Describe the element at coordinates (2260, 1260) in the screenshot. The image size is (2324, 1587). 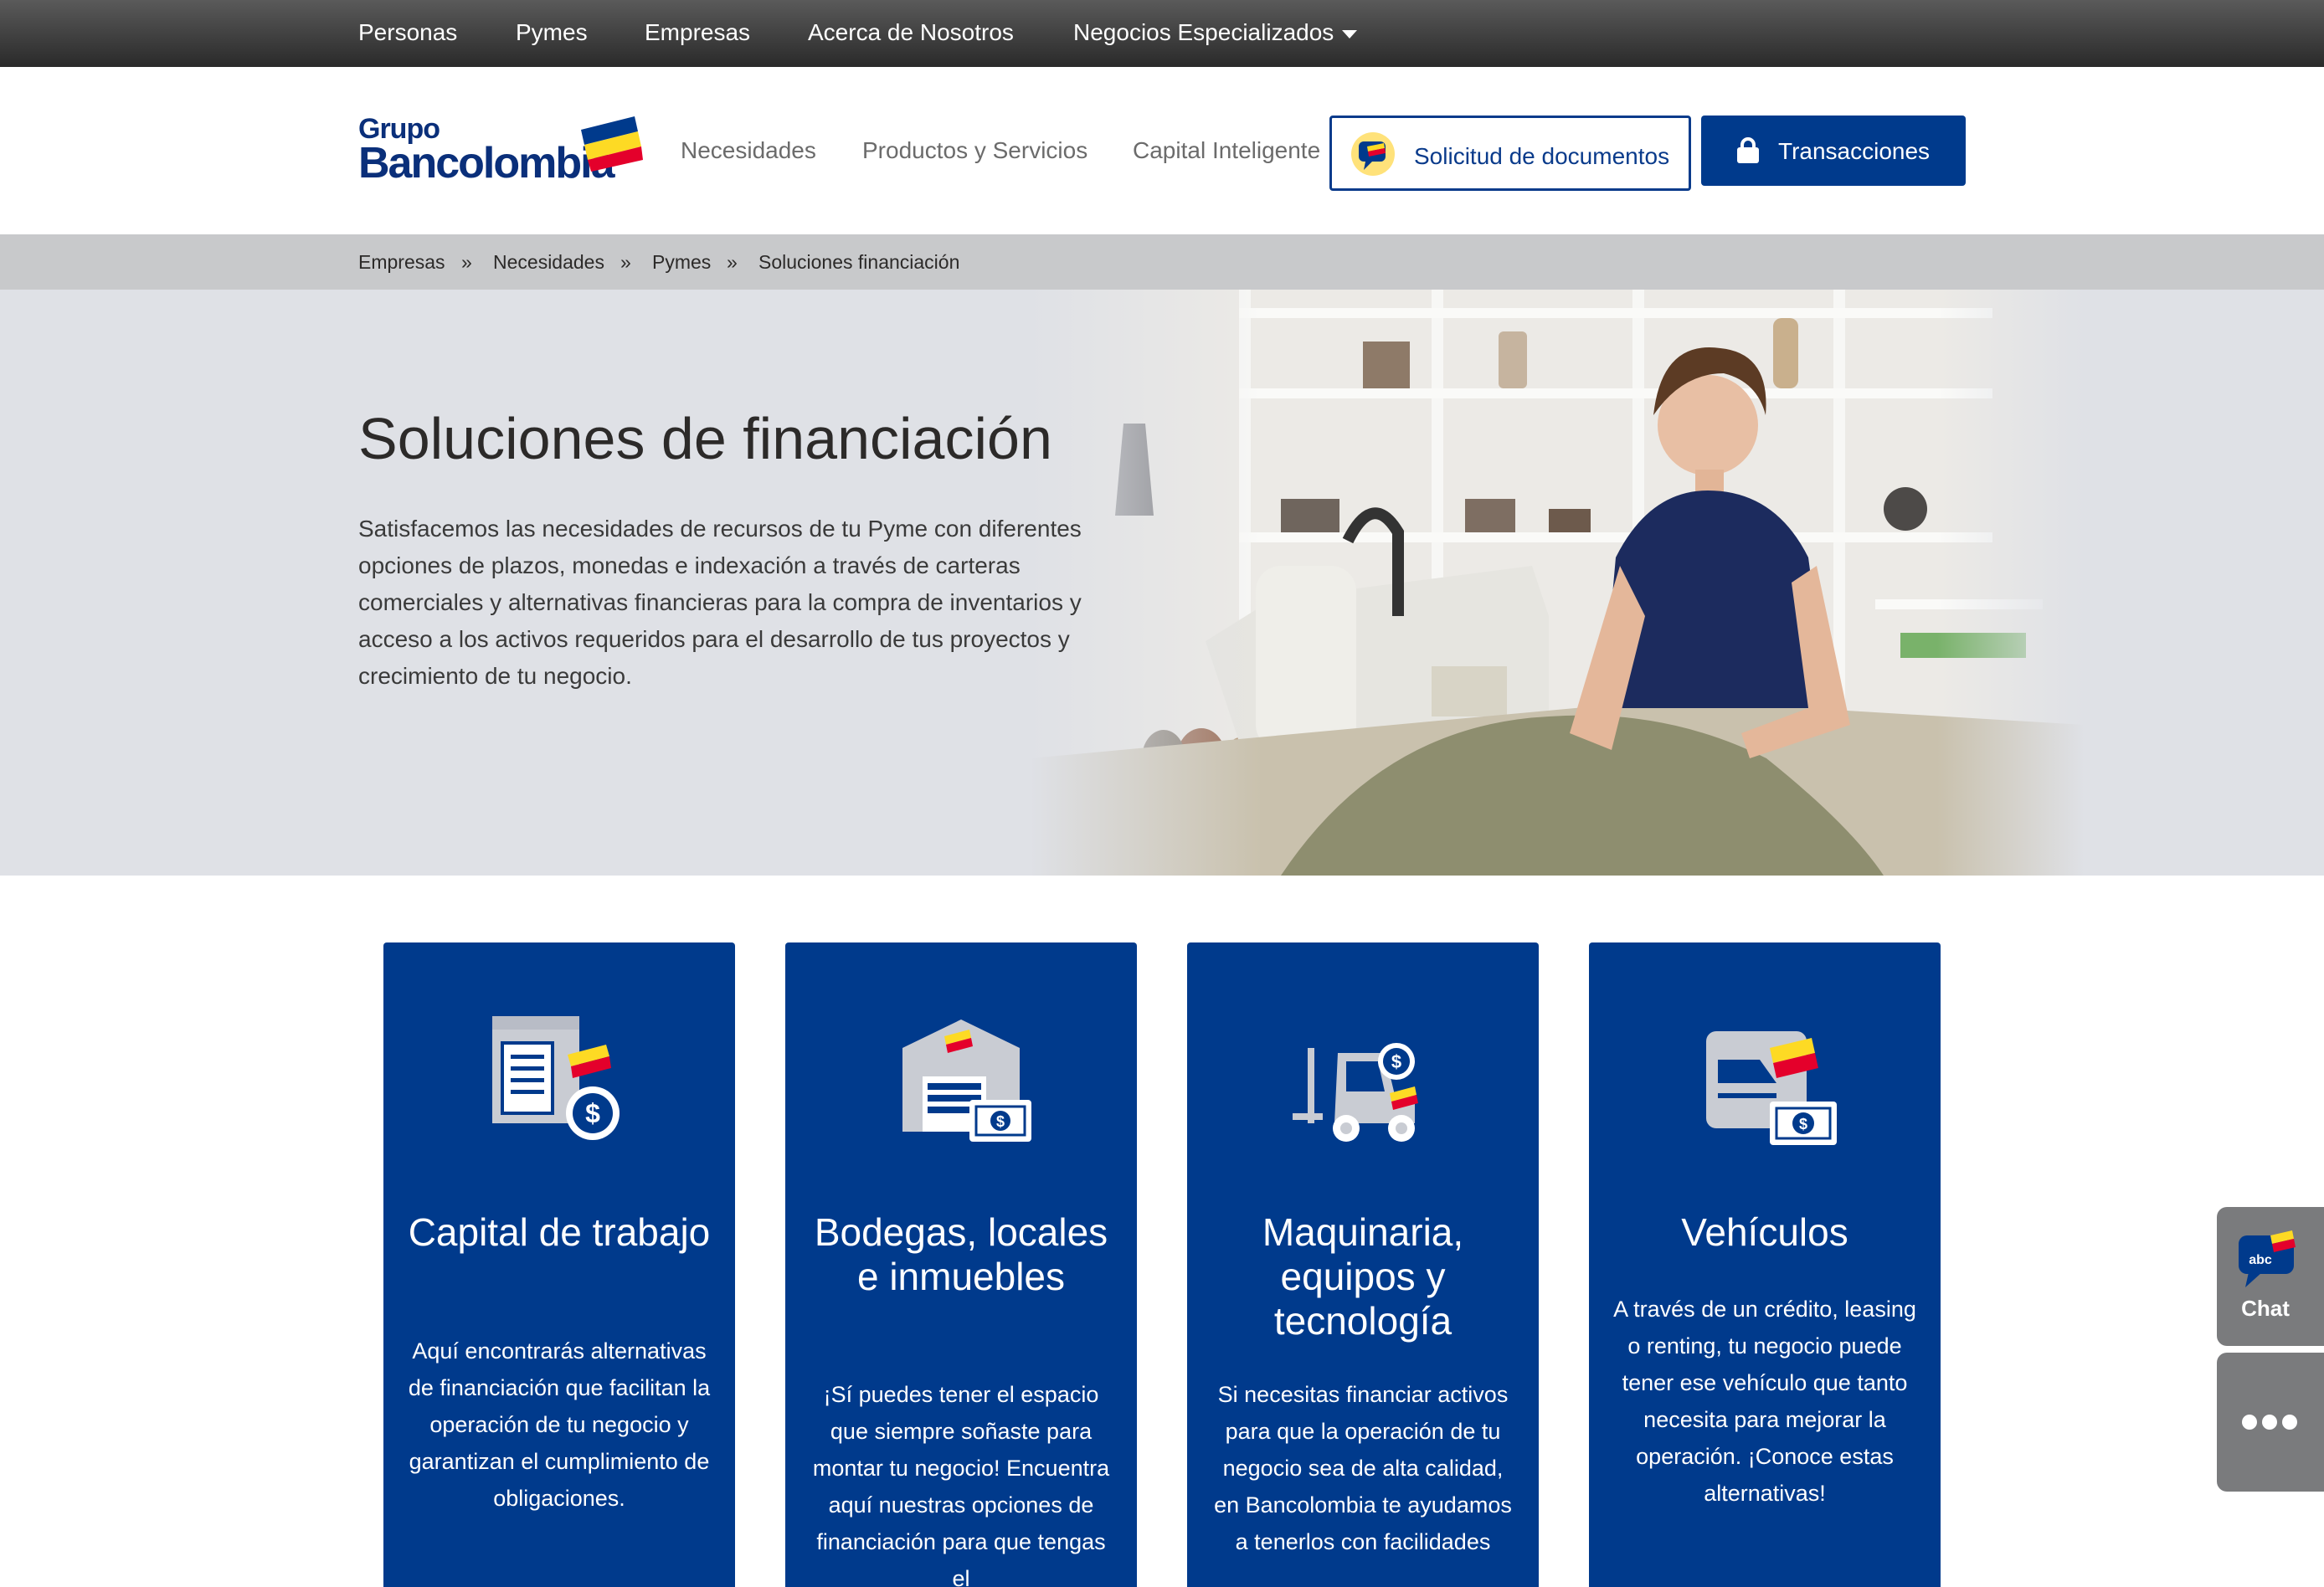
I see `chat-badge-text: abc` at that location.